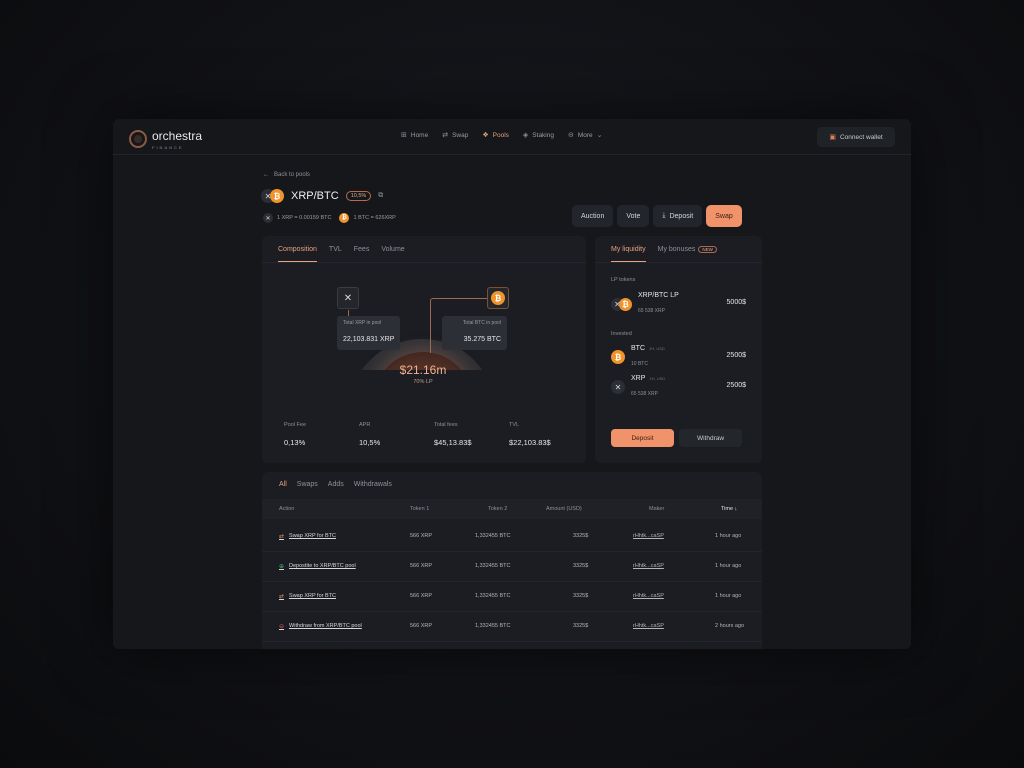 This screenshot has width=1024, height=768. I want to click on btc-pool-value: 35.275 BTC, so click(482, 339).